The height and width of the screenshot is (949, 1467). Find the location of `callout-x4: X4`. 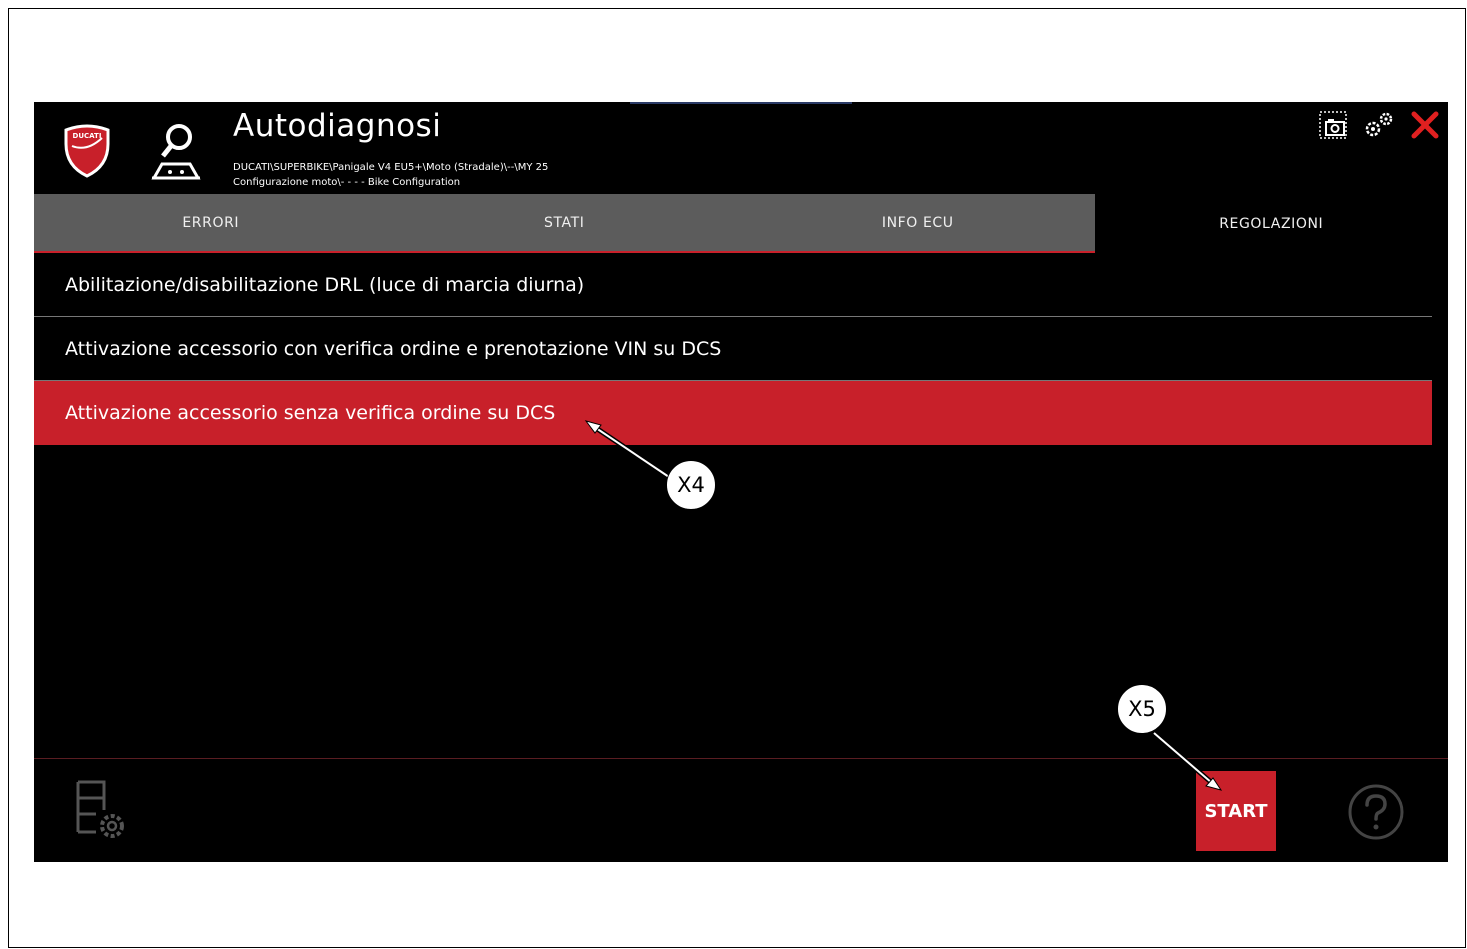

callout-x4: X4 is located at coordinates (691, 485).